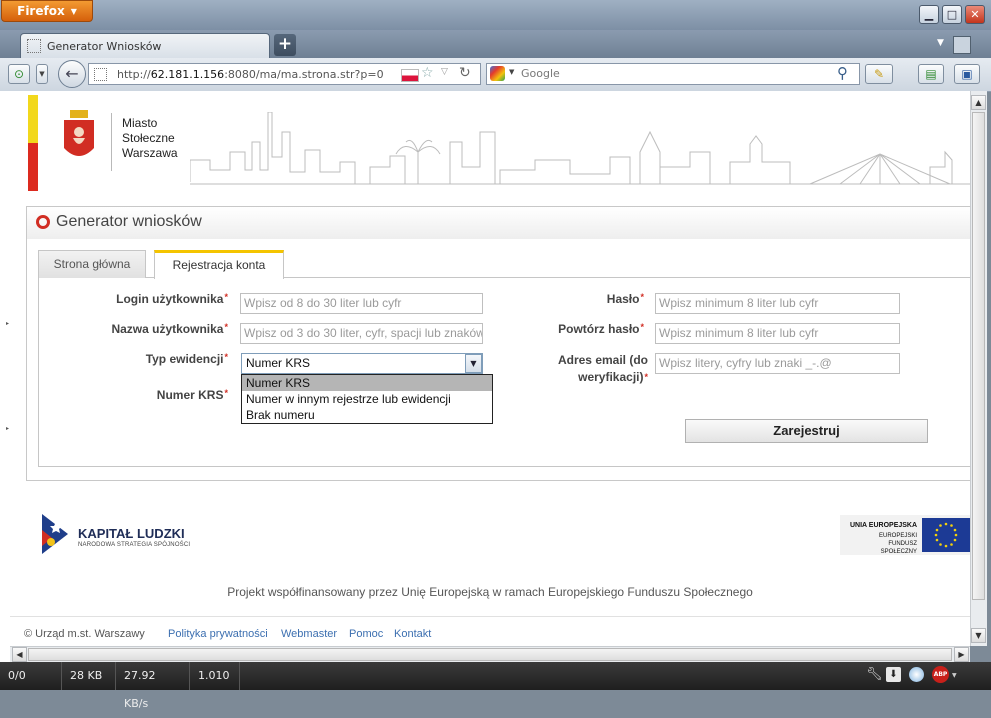 The image size is (991, 718). I want to click on minimize-button: ▁, so click(929, 14).